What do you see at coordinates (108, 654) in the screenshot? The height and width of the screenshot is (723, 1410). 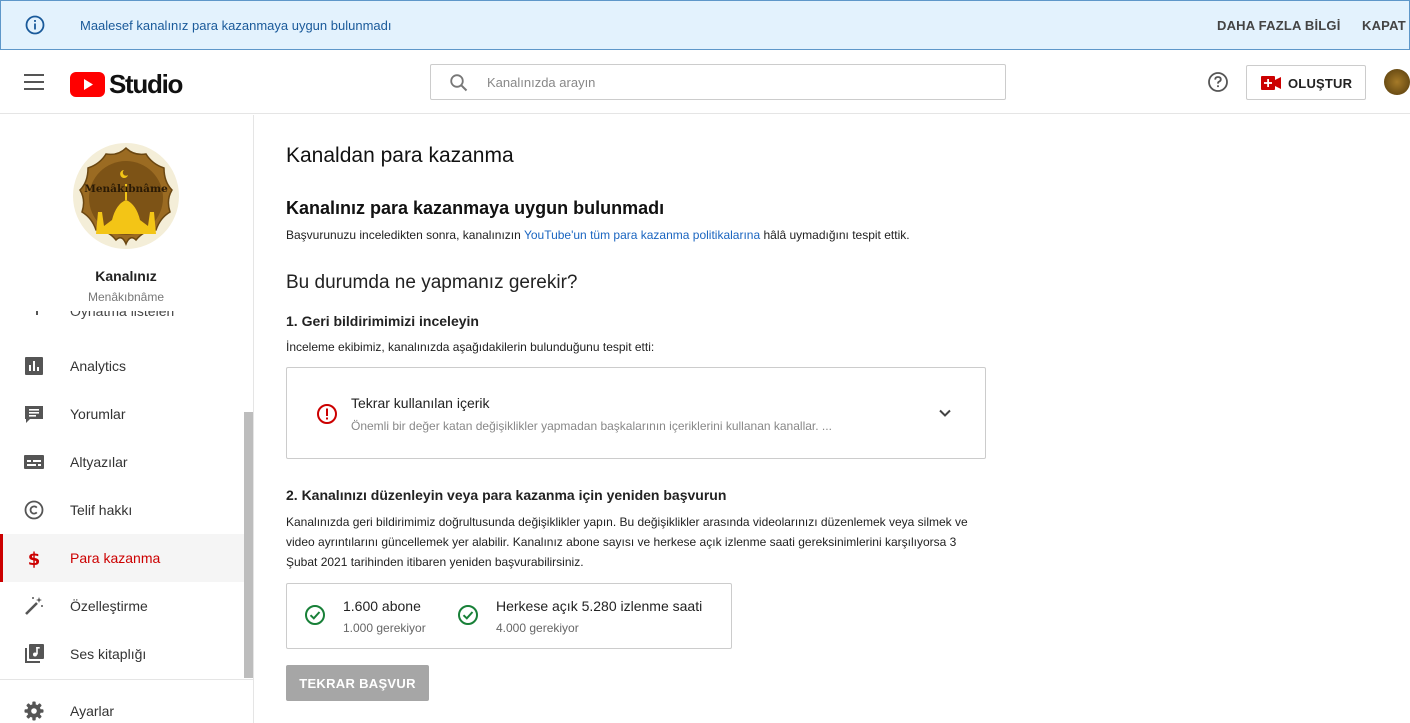 I see `sidebar-item-label: Ses kitaplığı` at bounding box center [108, 654].